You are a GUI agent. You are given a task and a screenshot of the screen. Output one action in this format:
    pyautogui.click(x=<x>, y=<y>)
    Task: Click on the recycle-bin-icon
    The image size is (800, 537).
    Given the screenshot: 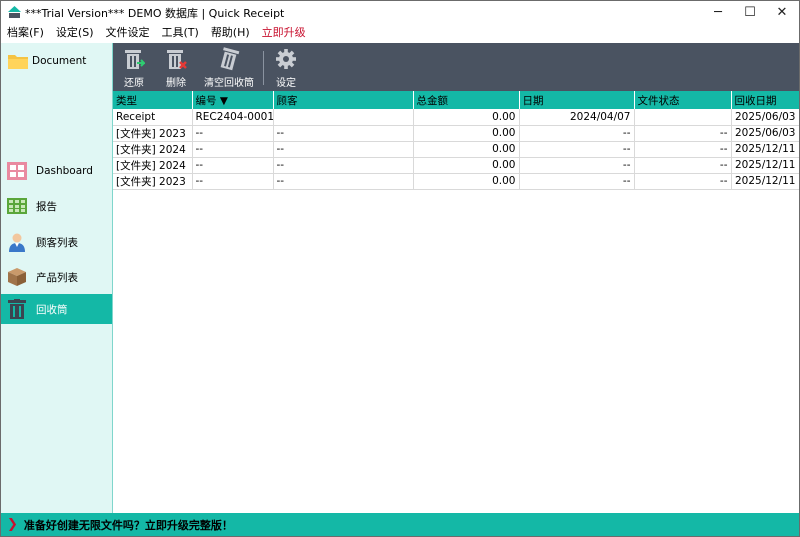 What is the action you would take?
    pyautogui.click(x=17, y=309)
    